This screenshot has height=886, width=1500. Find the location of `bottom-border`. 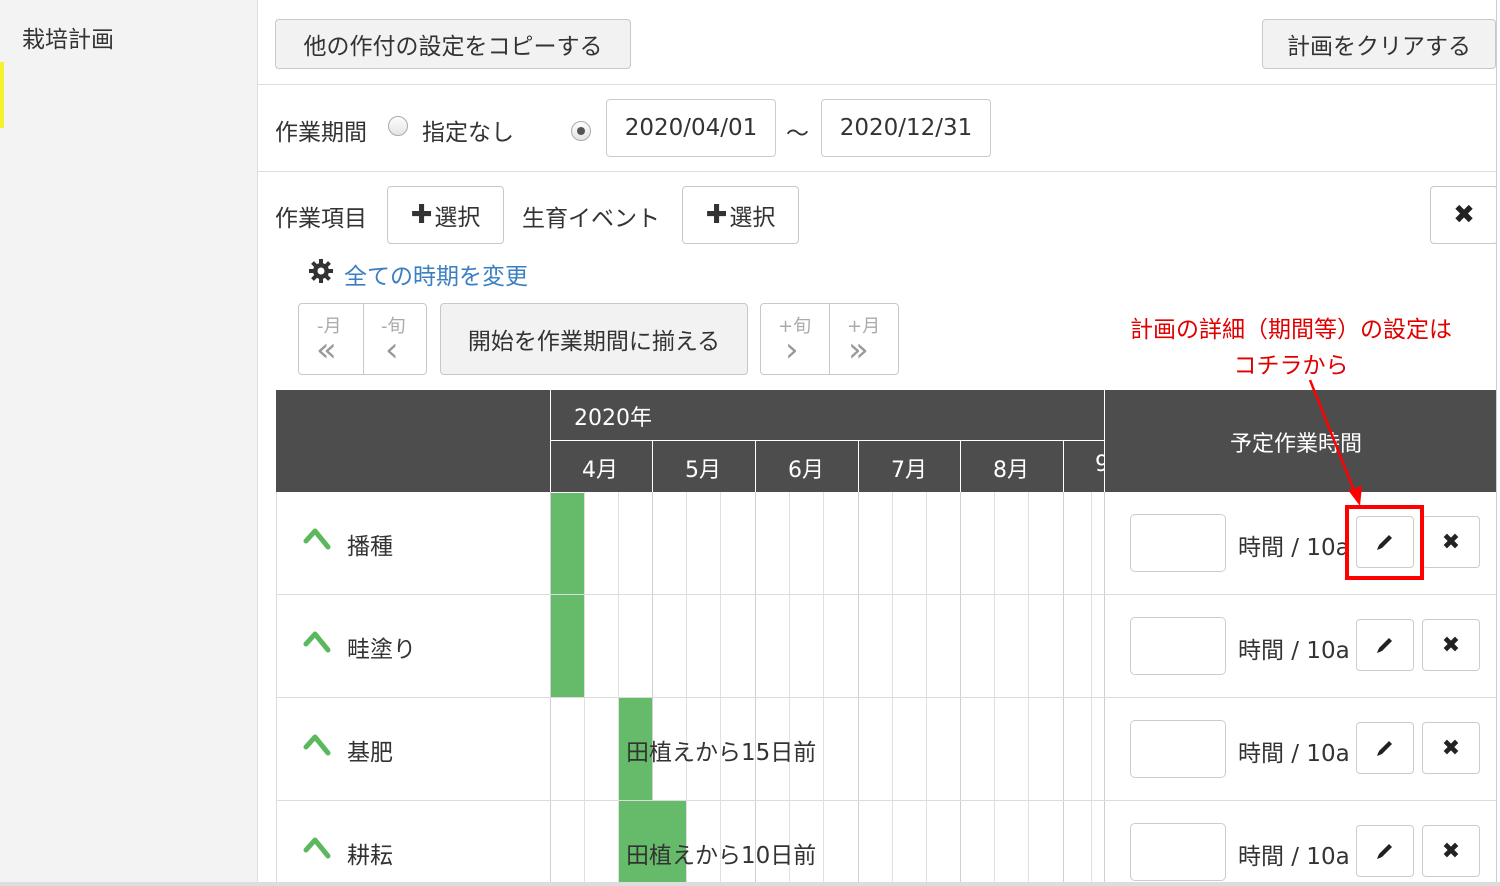

bottom-border is located at coordinates (750, 884).